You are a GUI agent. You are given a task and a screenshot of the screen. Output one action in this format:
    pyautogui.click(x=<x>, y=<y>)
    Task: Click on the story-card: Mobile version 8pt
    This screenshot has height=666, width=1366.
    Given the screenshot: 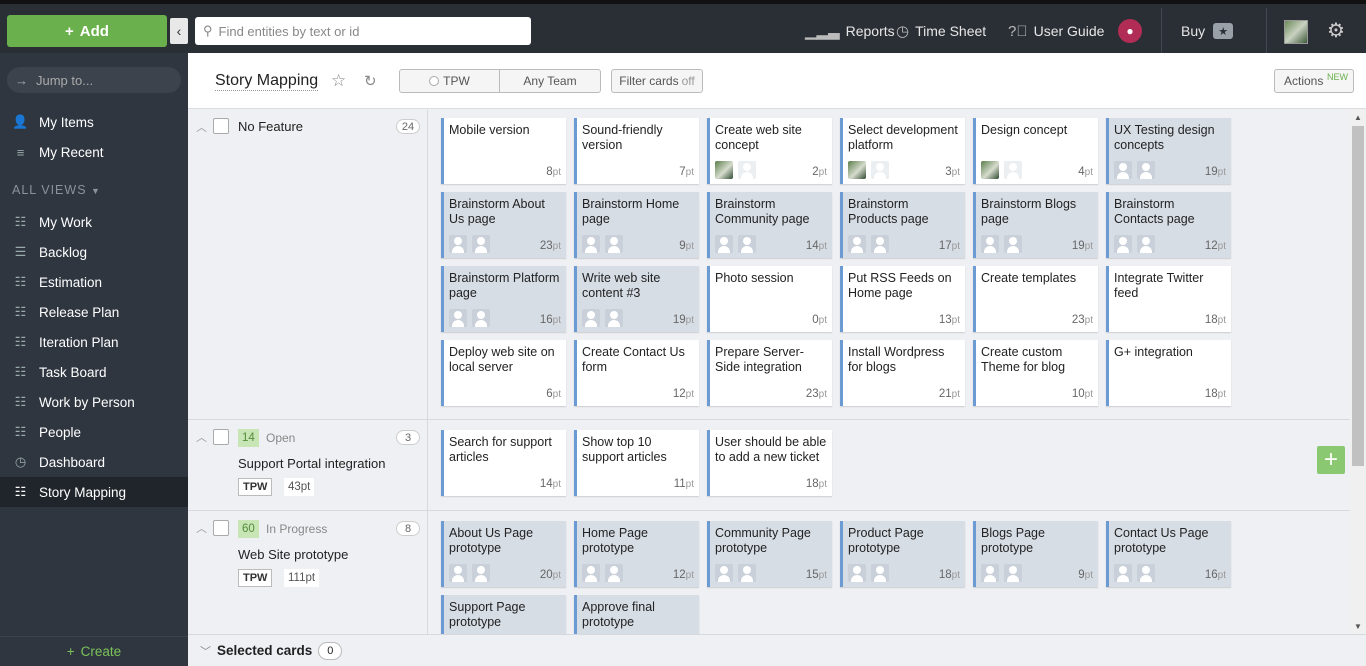 What is the action you would take?
    pyautogui.click(x=503, y=151)
    